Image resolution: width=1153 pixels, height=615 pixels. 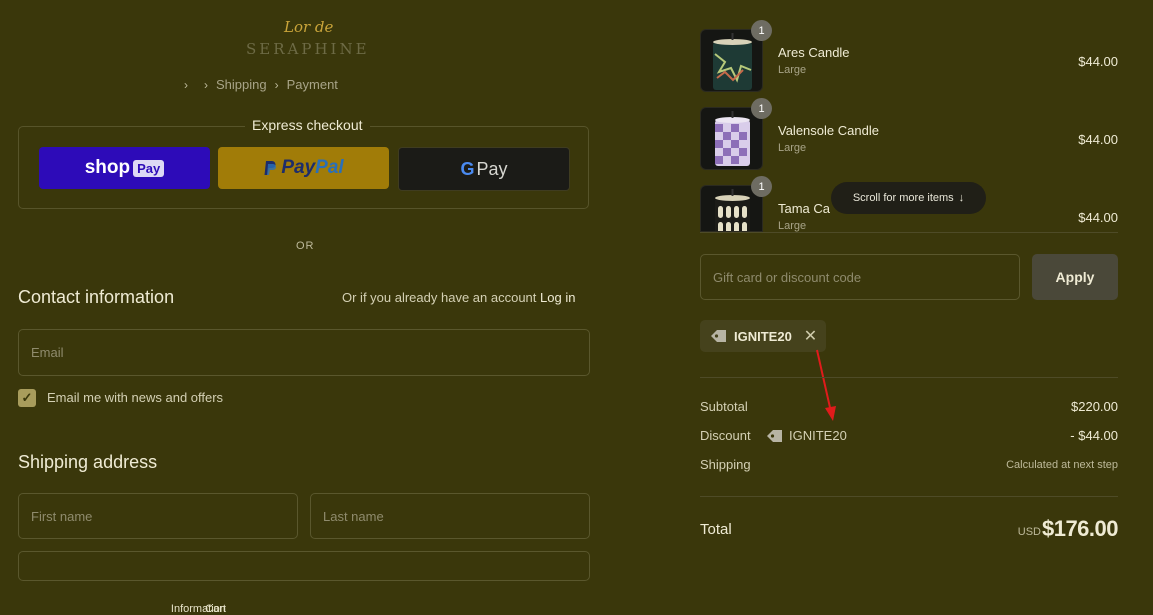 I want to click on applied-code: IGNITE20, so click(x=763, y=336).